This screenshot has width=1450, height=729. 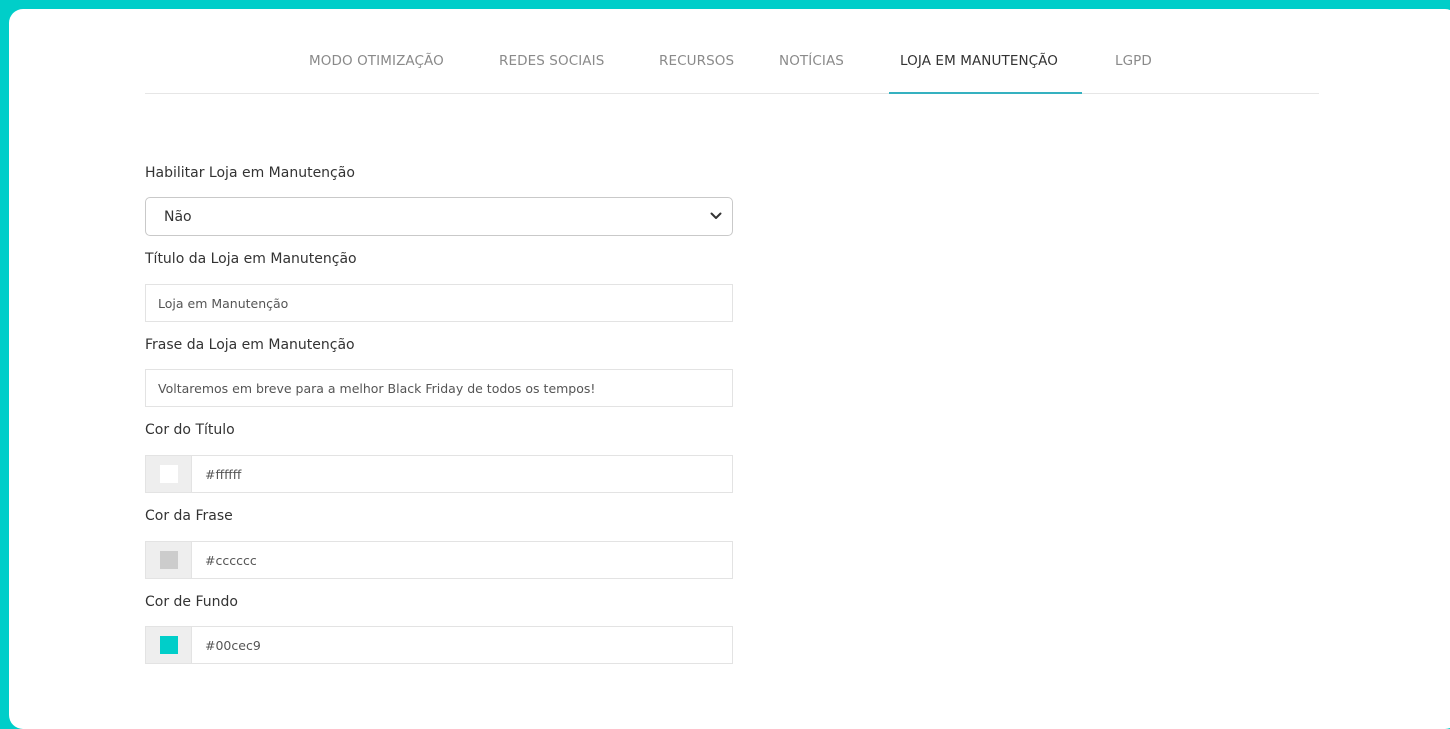 I want to click on background-color-label: Cor de Fundo, so click(x=191, y=602).